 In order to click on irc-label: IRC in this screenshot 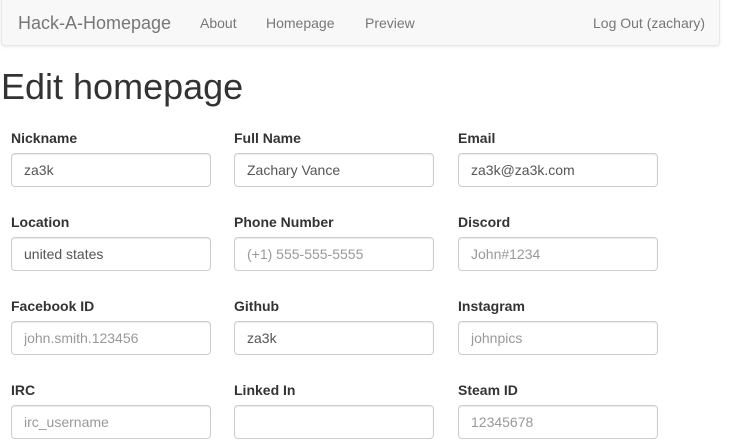, I will do `click(23, 390)`.